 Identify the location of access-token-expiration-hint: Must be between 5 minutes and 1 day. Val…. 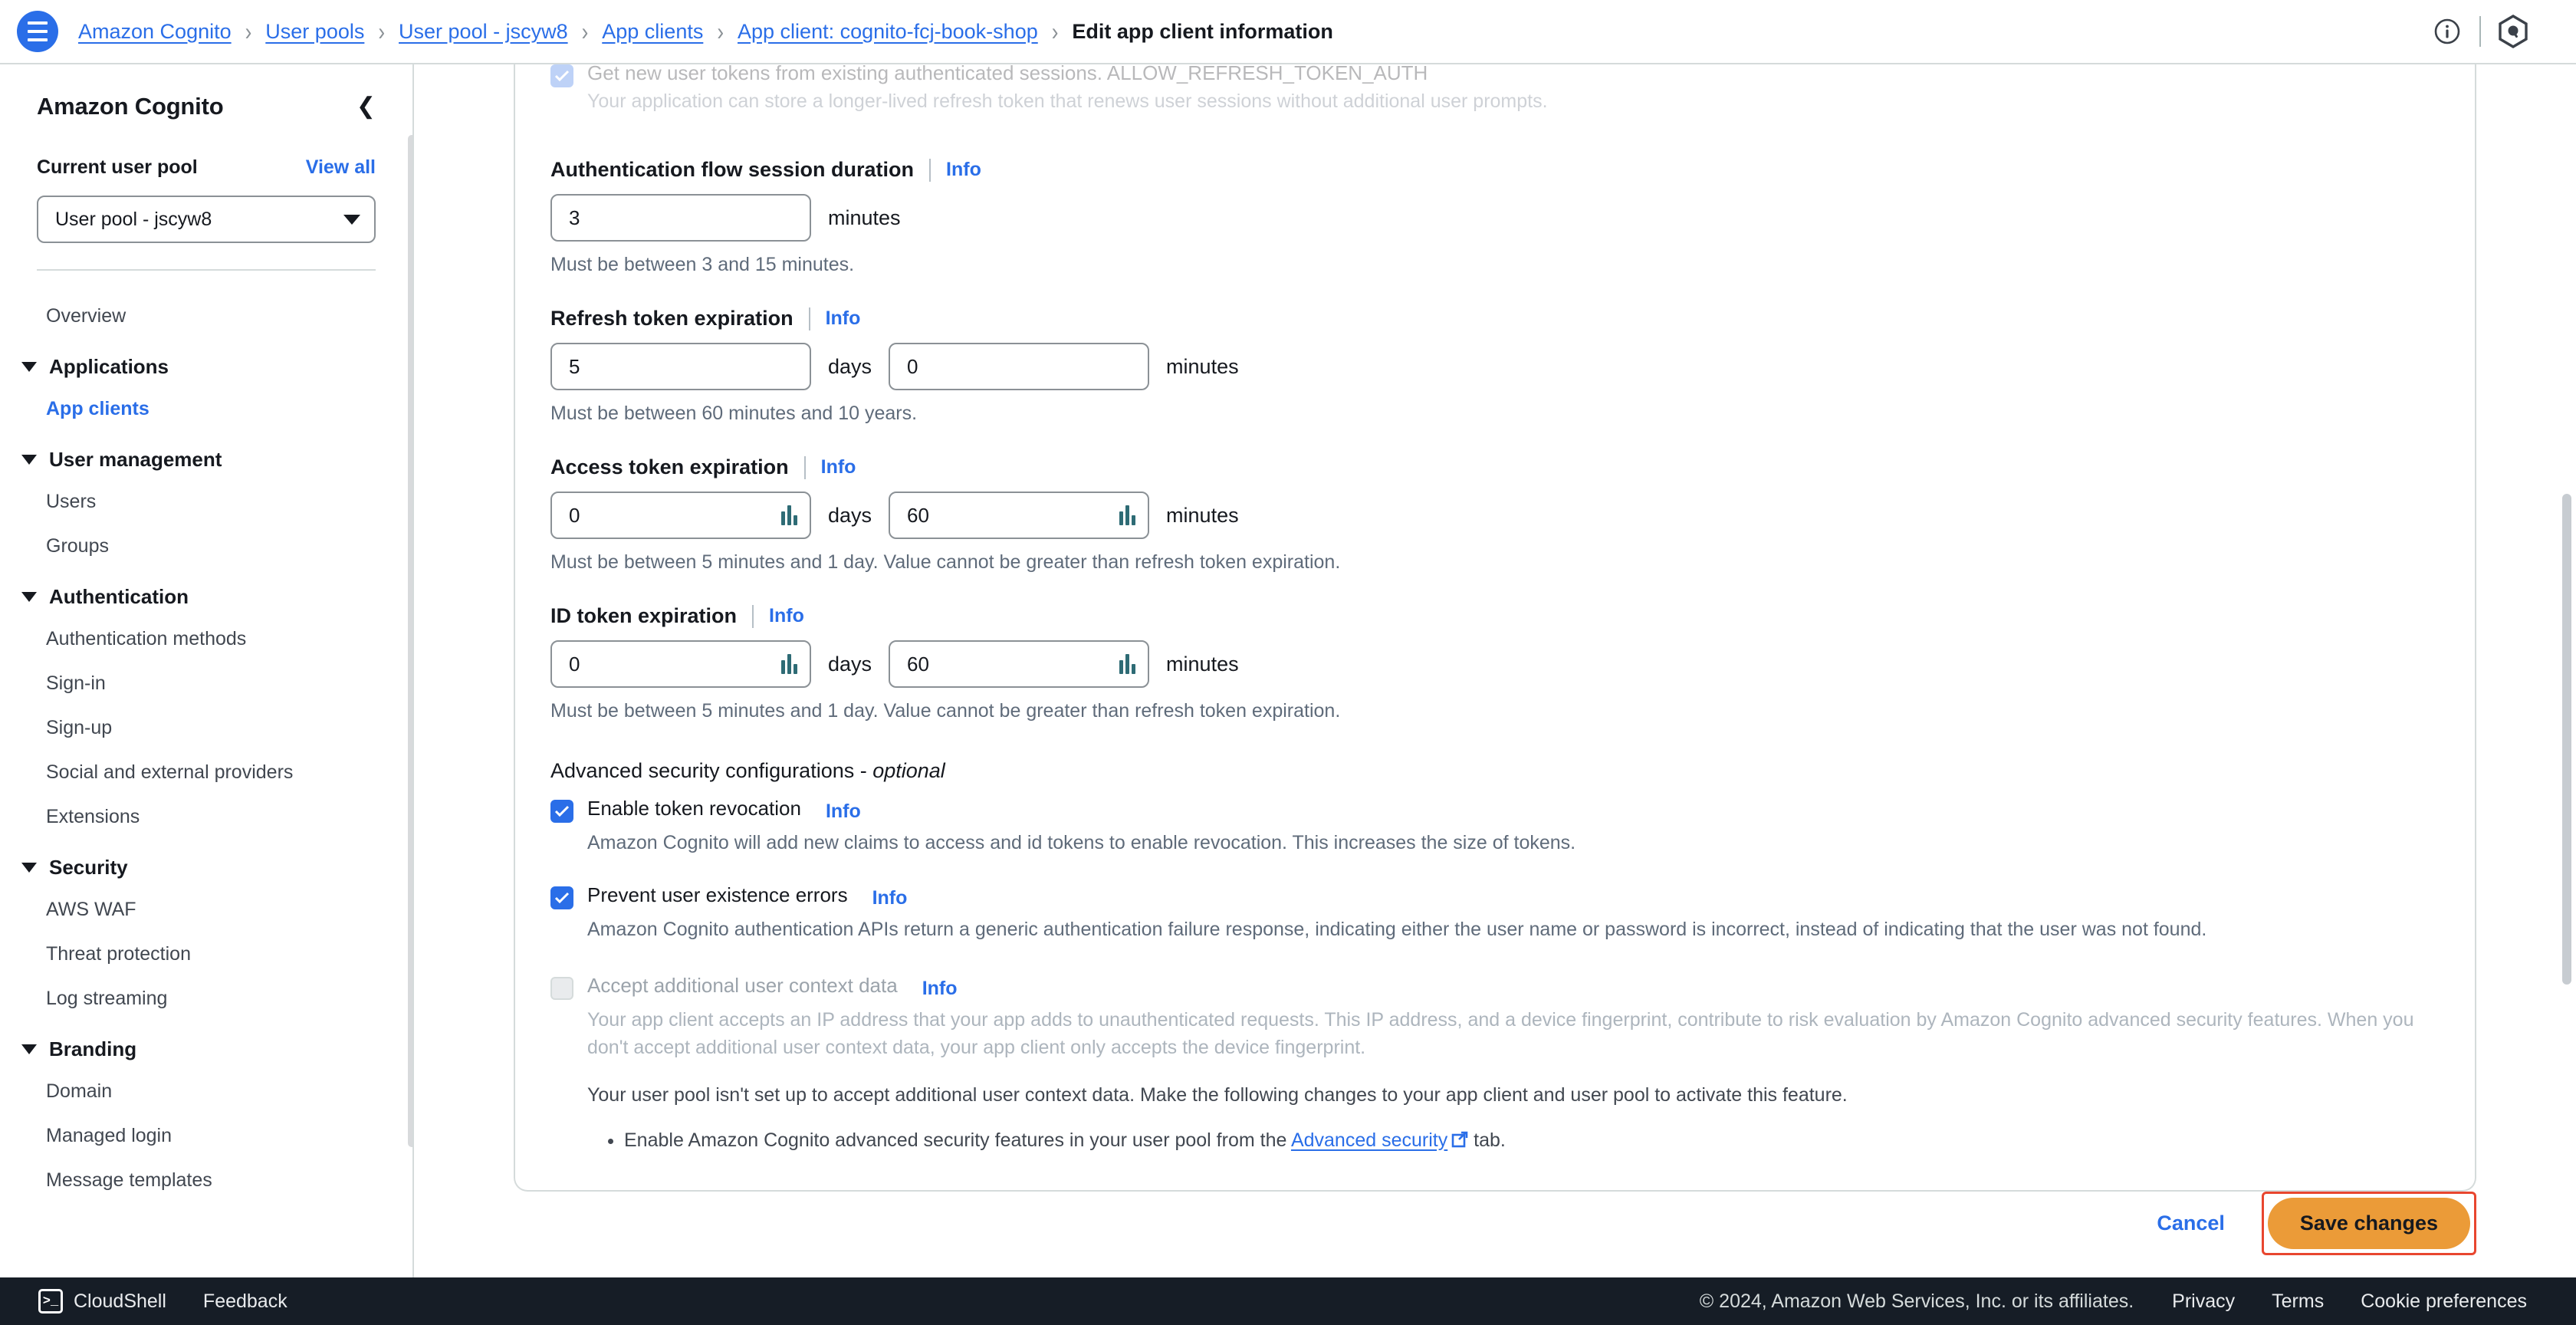
(946, 562).